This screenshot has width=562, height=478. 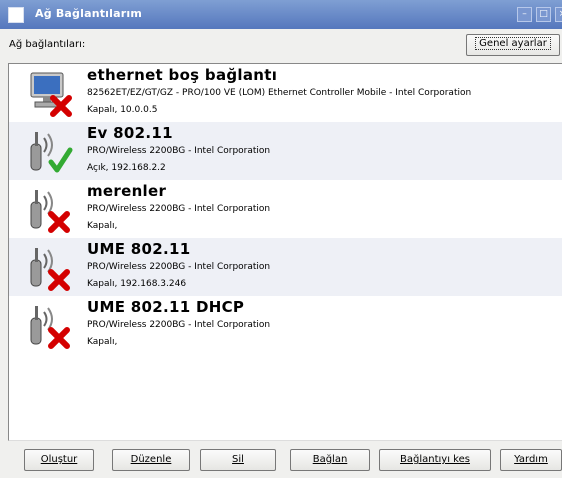 I want to click on edit-button: Düzenle, so click(x=151, y=460).